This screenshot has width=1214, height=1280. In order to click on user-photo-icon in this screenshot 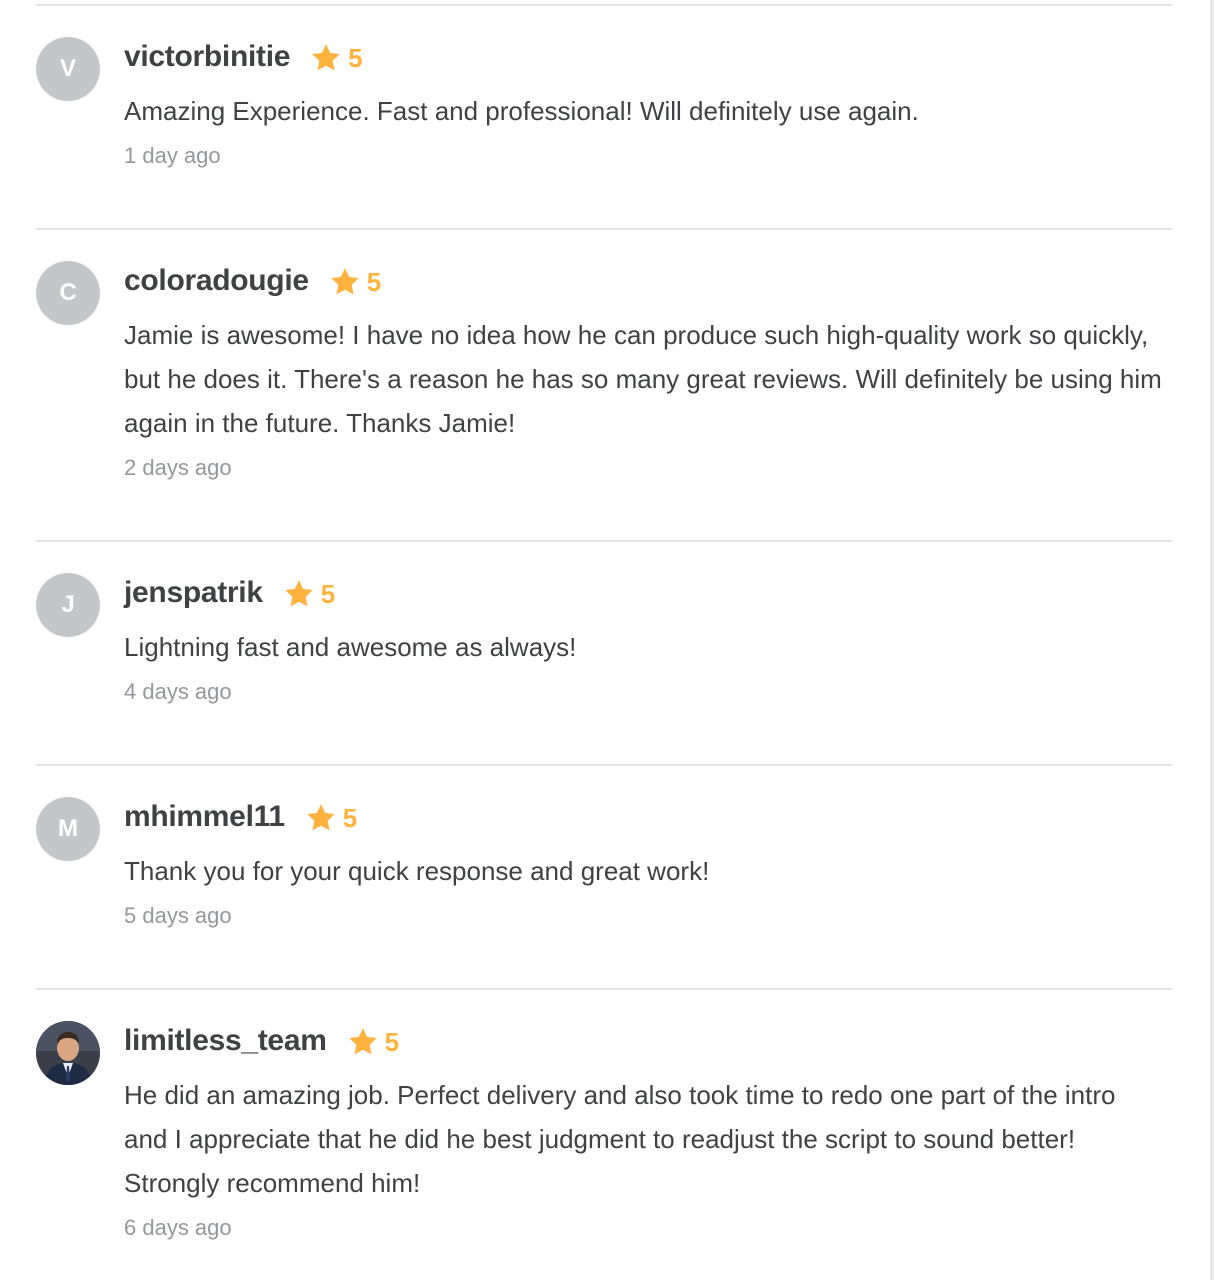, I will do `click(68, 1053)`.